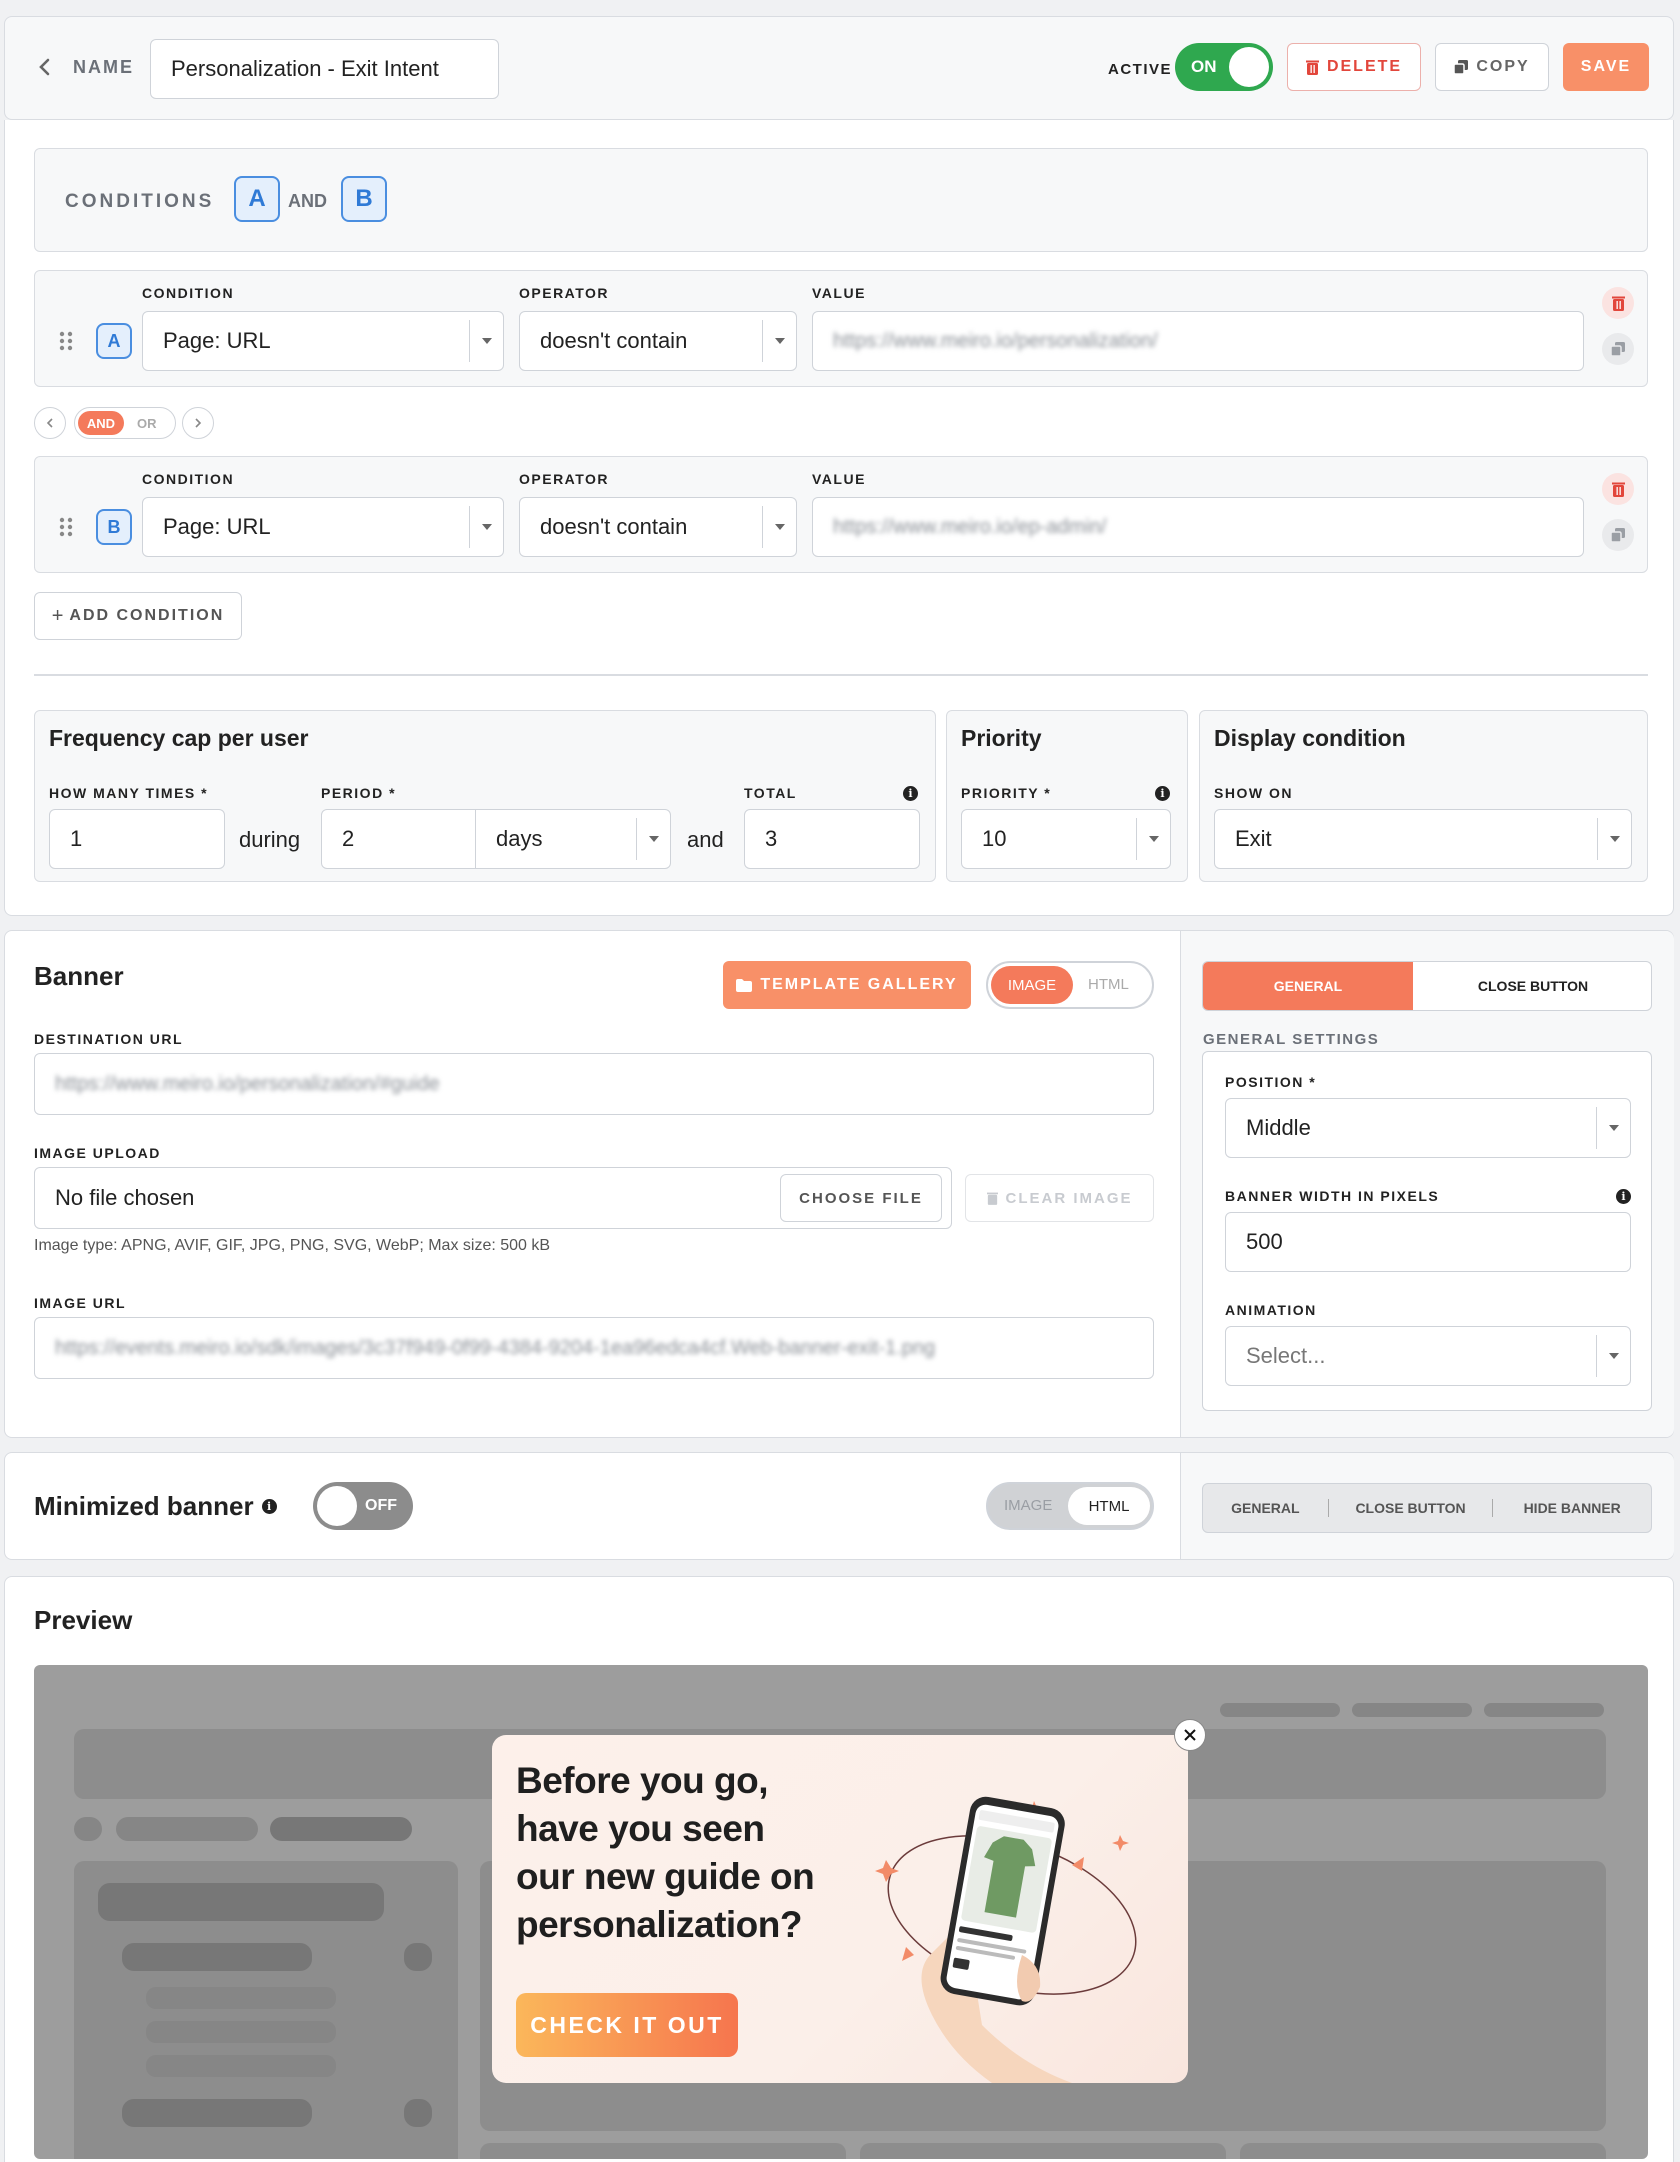 The height and width of the screenshot is (2162, 1680). What do you see at coordinates (1108, 984) in the screenshot?
I see `banner-mode-html: HTML` at bounding box center [1108, 984].